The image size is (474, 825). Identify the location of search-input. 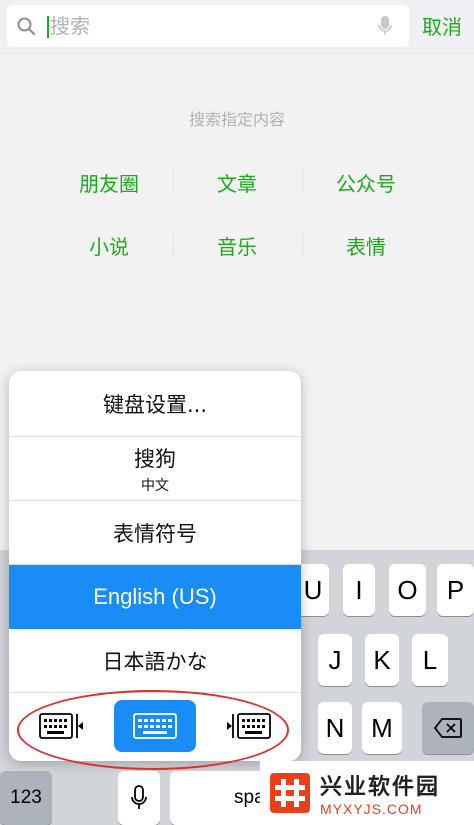
(210, 26).